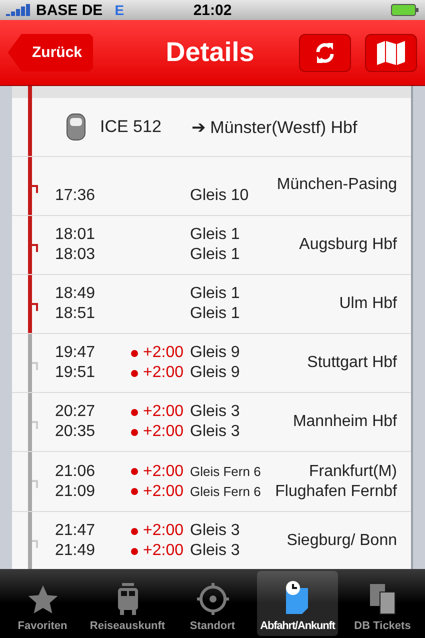  Describe the element at coordinates (75, 551) in the screenshot. I see `stop-time: 21:49` at that location.